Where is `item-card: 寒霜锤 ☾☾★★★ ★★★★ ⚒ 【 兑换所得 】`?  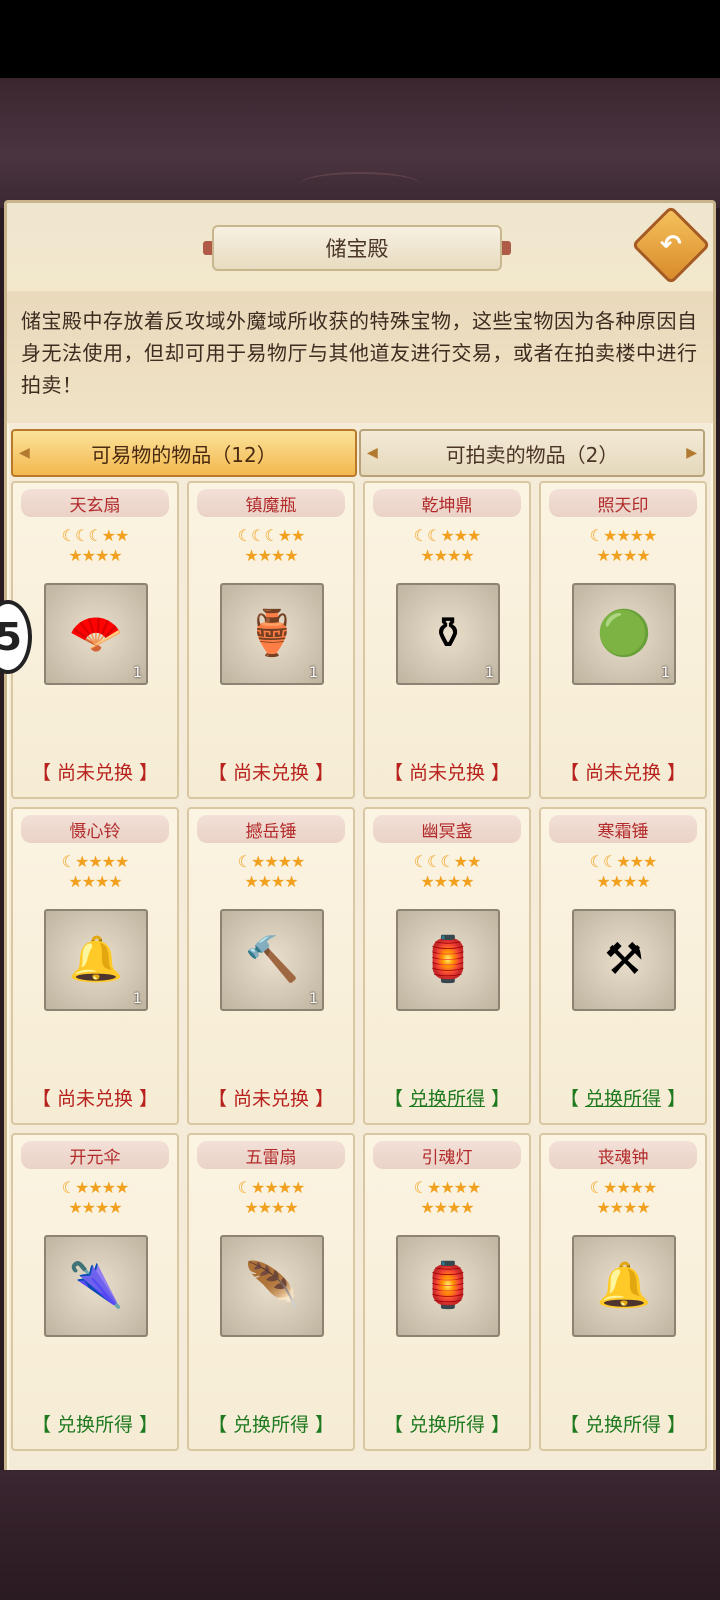
item-card: 寒霜锤 ☾☾★★★ ★★★★ ⚒ 【 兑换所得 】 is located at coordinates (623, 966).